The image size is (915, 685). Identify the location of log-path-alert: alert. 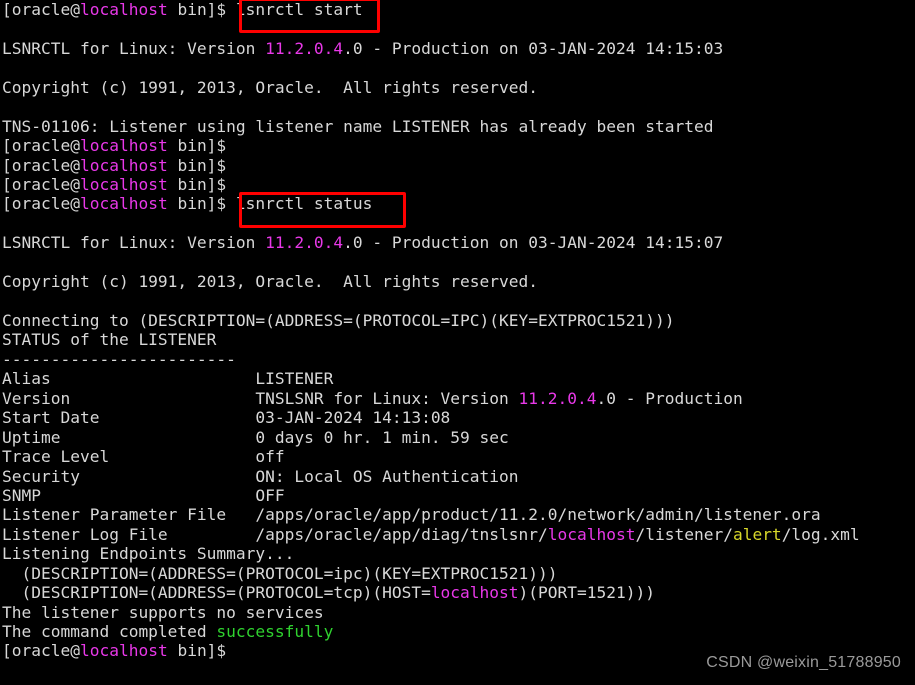
(757, 534).